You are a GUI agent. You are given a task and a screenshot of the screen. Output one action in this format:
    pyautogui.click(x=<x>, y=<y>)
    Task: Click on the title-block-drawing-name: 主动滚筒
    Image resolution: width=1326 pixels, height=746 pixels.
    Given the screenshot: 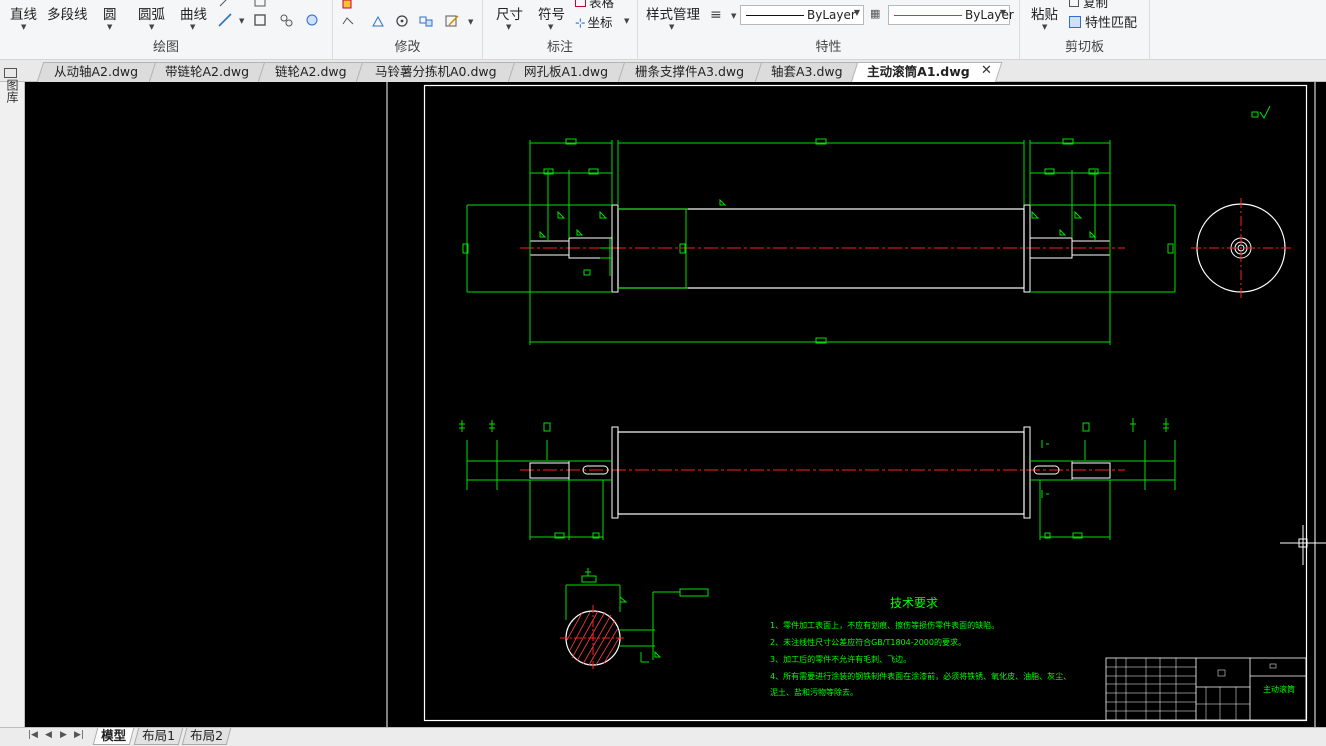 What is the action you would take?
    pyautogui.click(x=1279, y=689)
    